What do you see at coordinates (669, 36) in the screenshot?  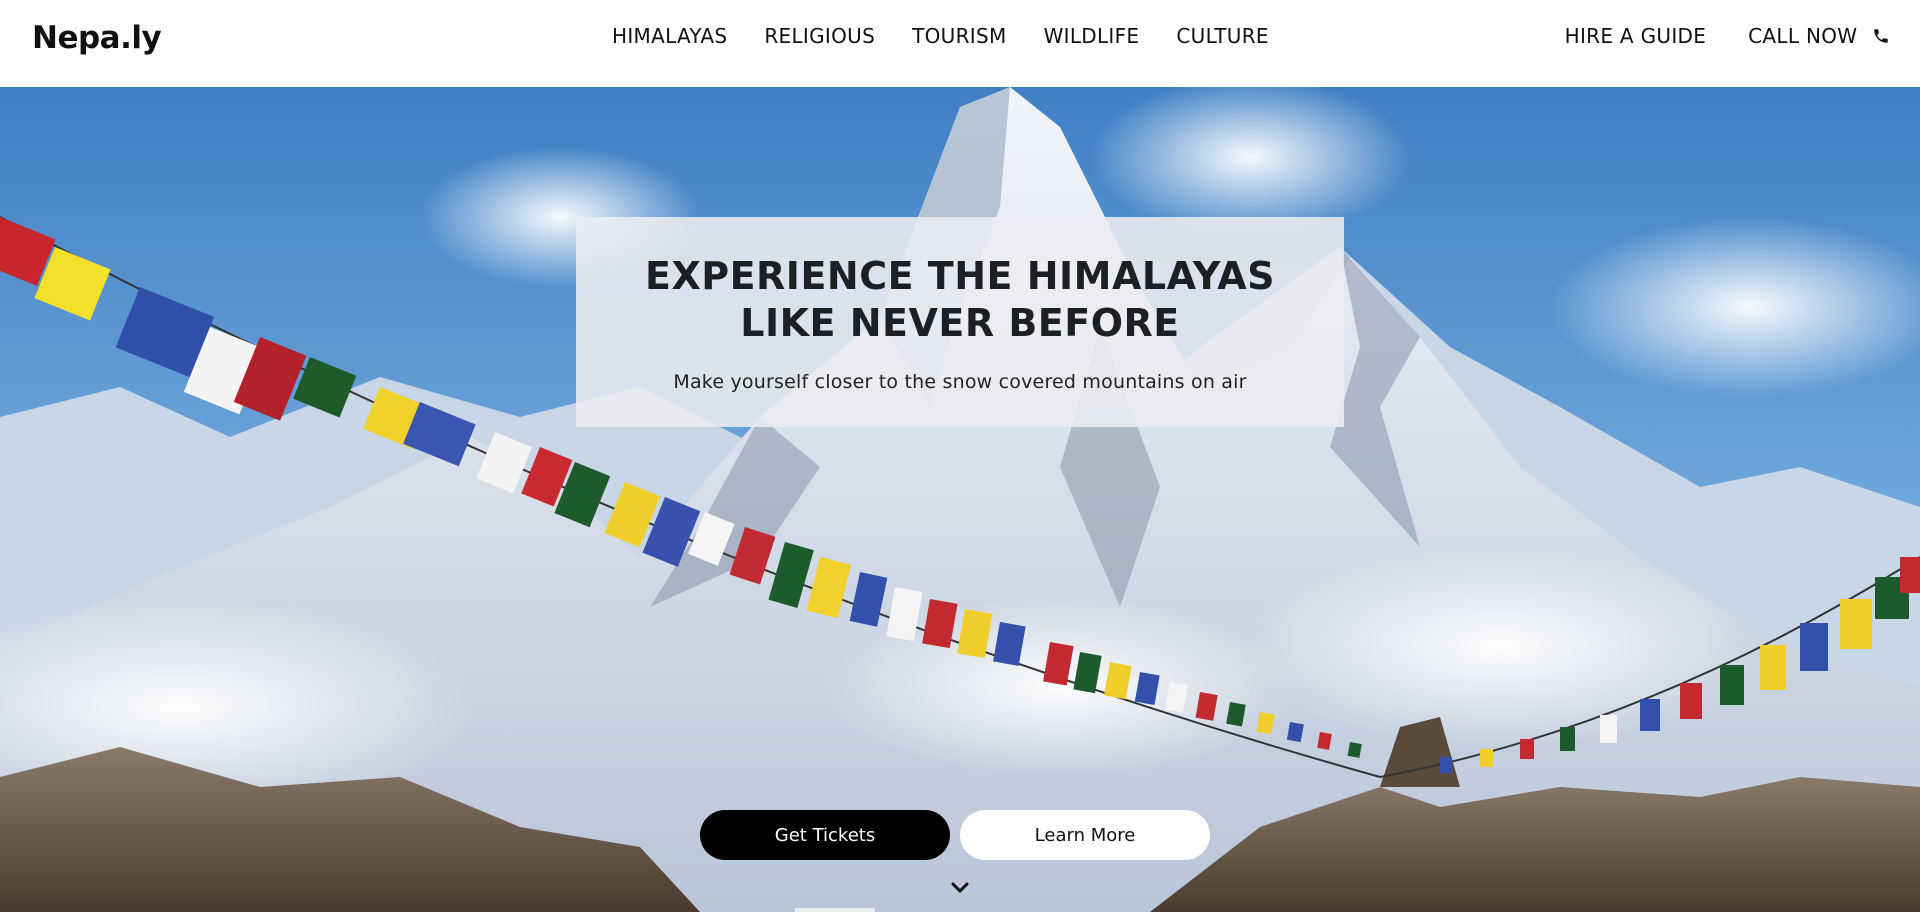 I see `nav-link-himalayas: HIMALAYAS` at bounding box center [669, 36].